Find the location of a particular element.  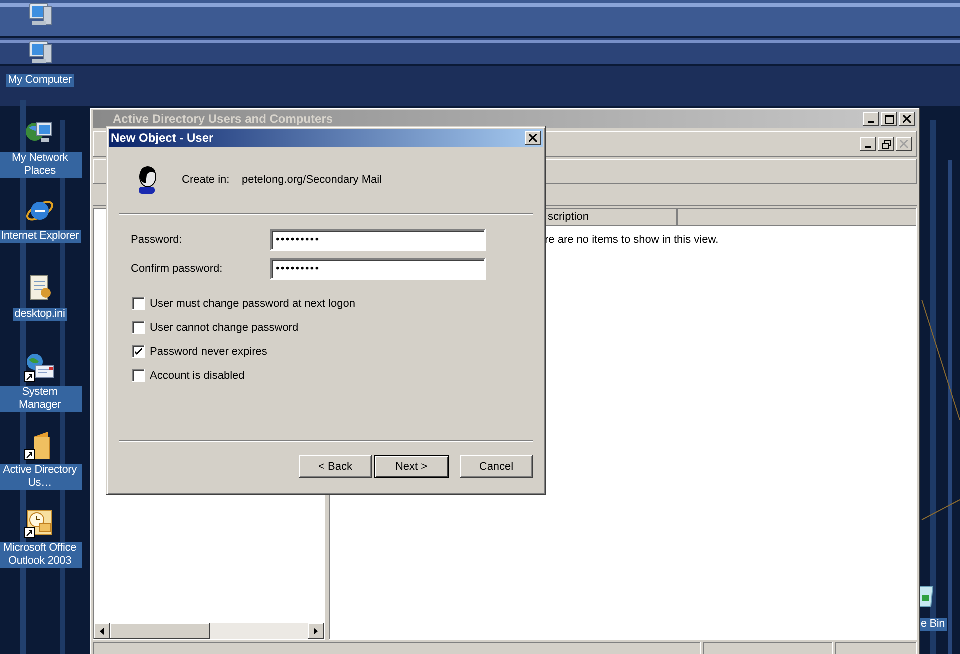

checkmark-icon is located at coordinates (138, 351).